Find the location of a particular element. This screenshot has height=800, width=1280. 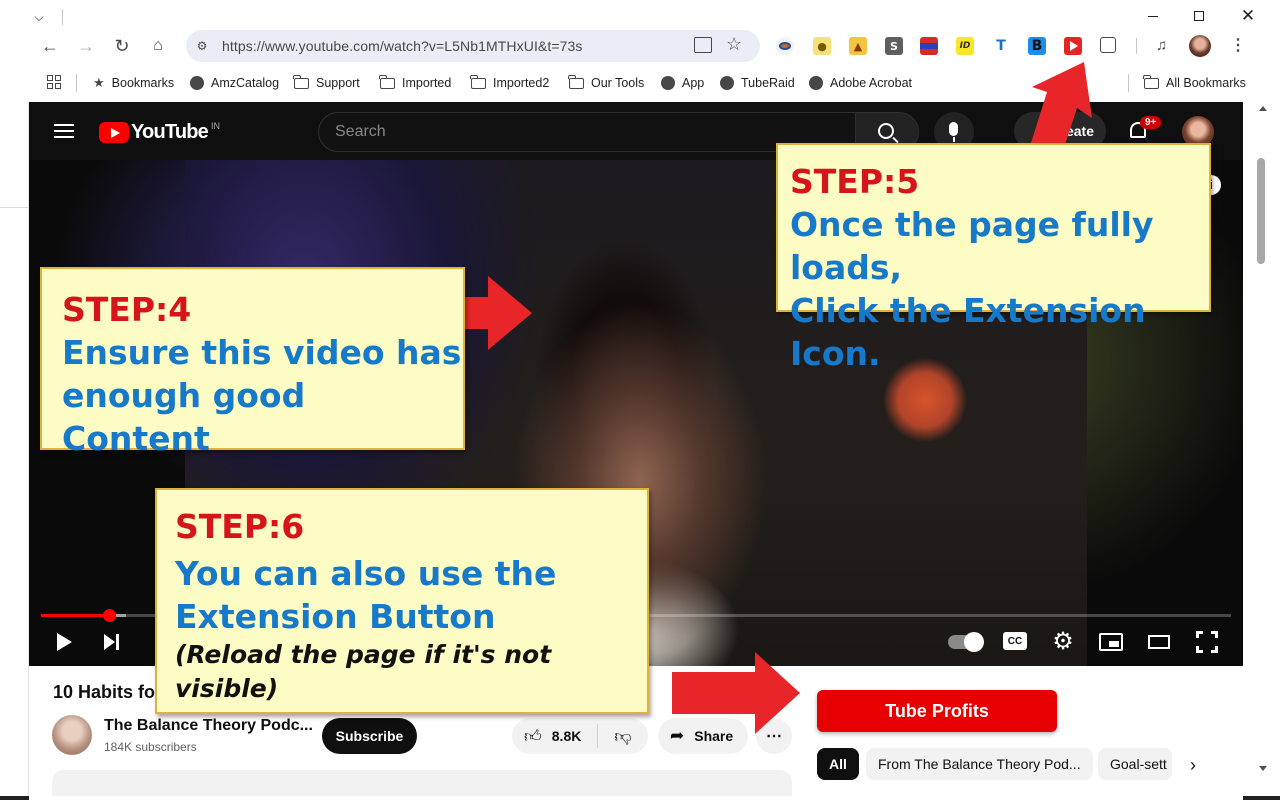

toolbar-divider is located at coordinates (1136, 46).